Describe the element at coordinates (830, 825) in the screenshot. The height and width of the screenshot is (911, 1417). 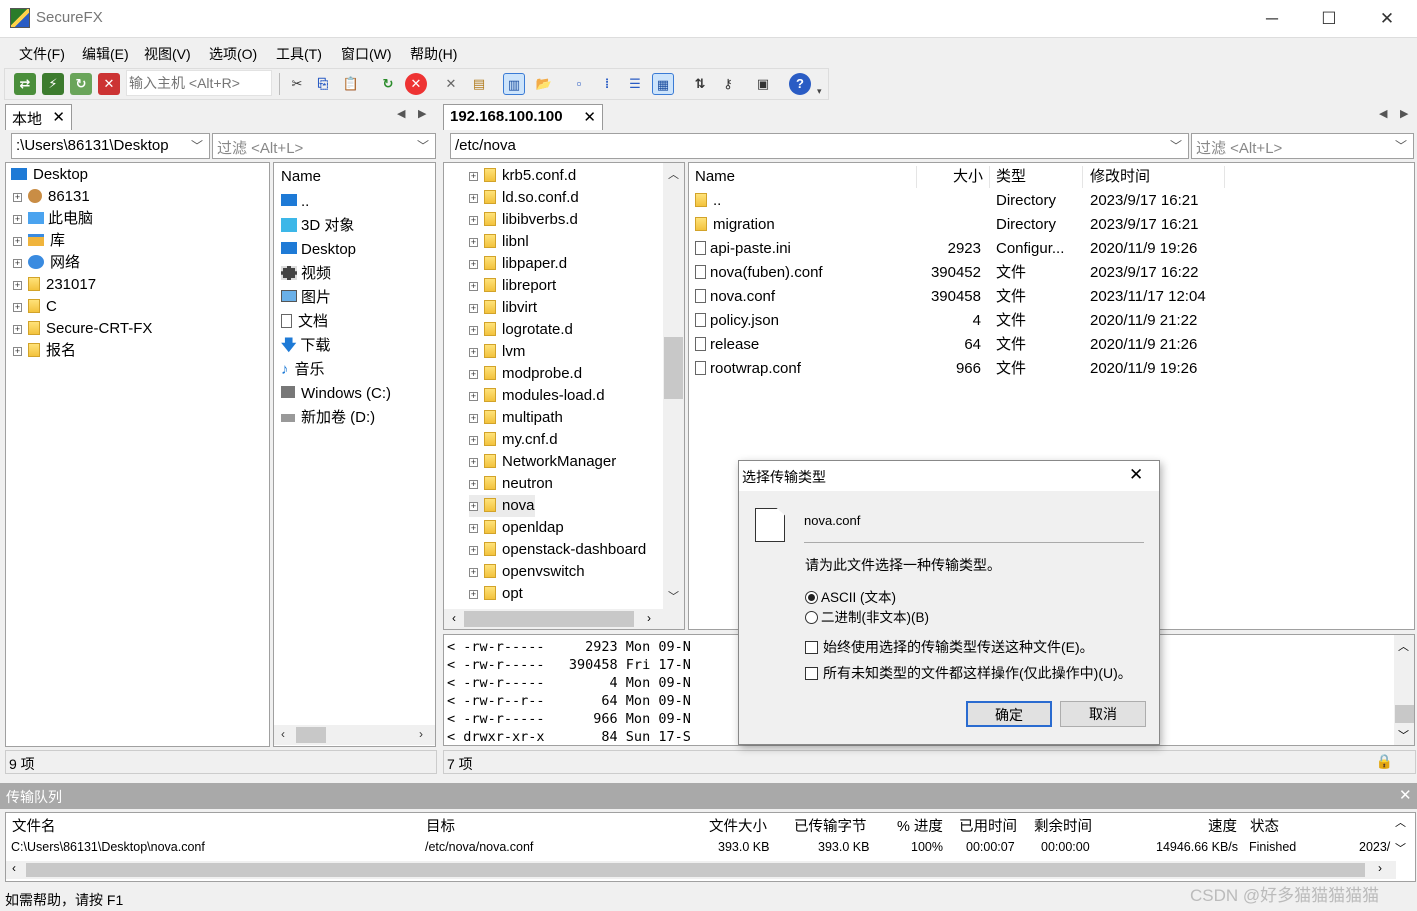
I see `queue-col-transferred: 已传输字节` at that location.